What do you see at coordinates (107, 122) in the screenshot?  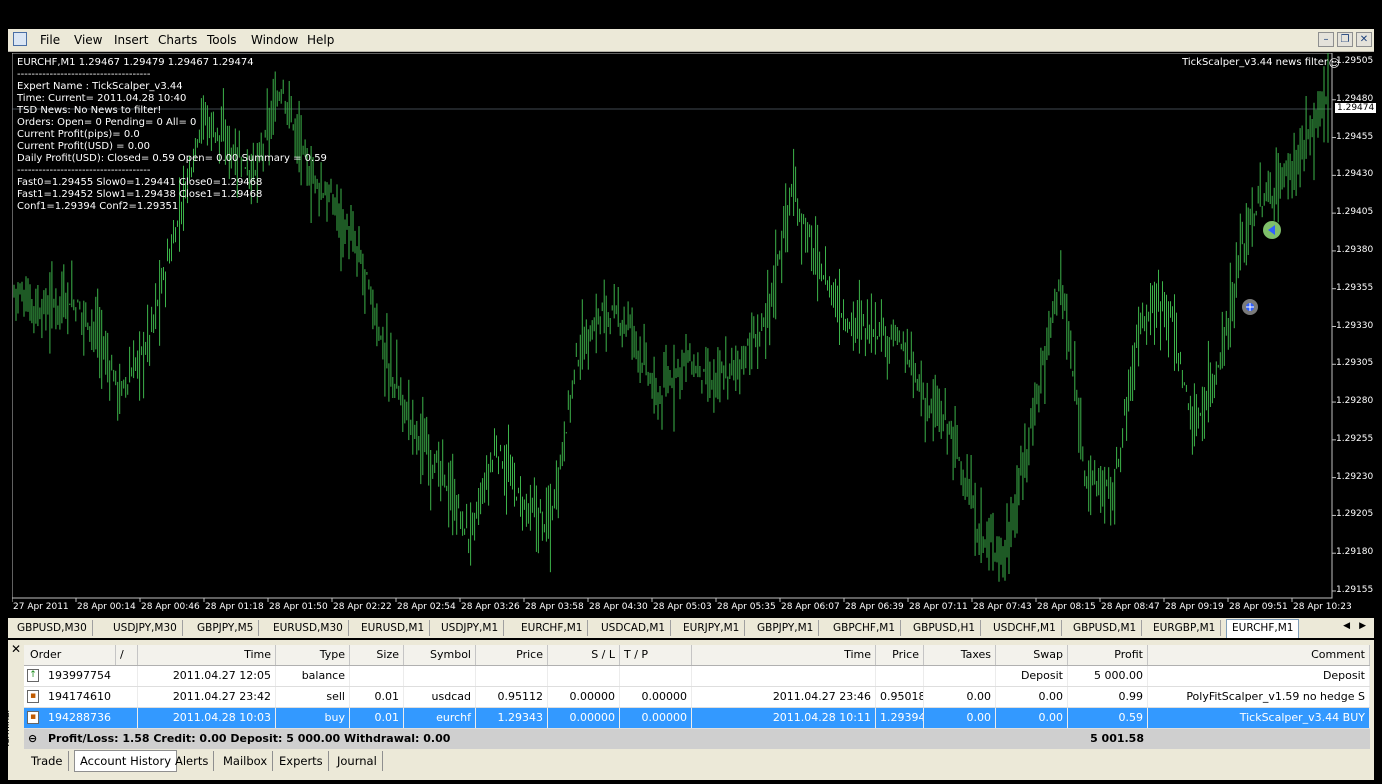 I see `expert-info-line: Orders: Open= 0 Pending= 0 All= 0` at bounding box center [107, 122].